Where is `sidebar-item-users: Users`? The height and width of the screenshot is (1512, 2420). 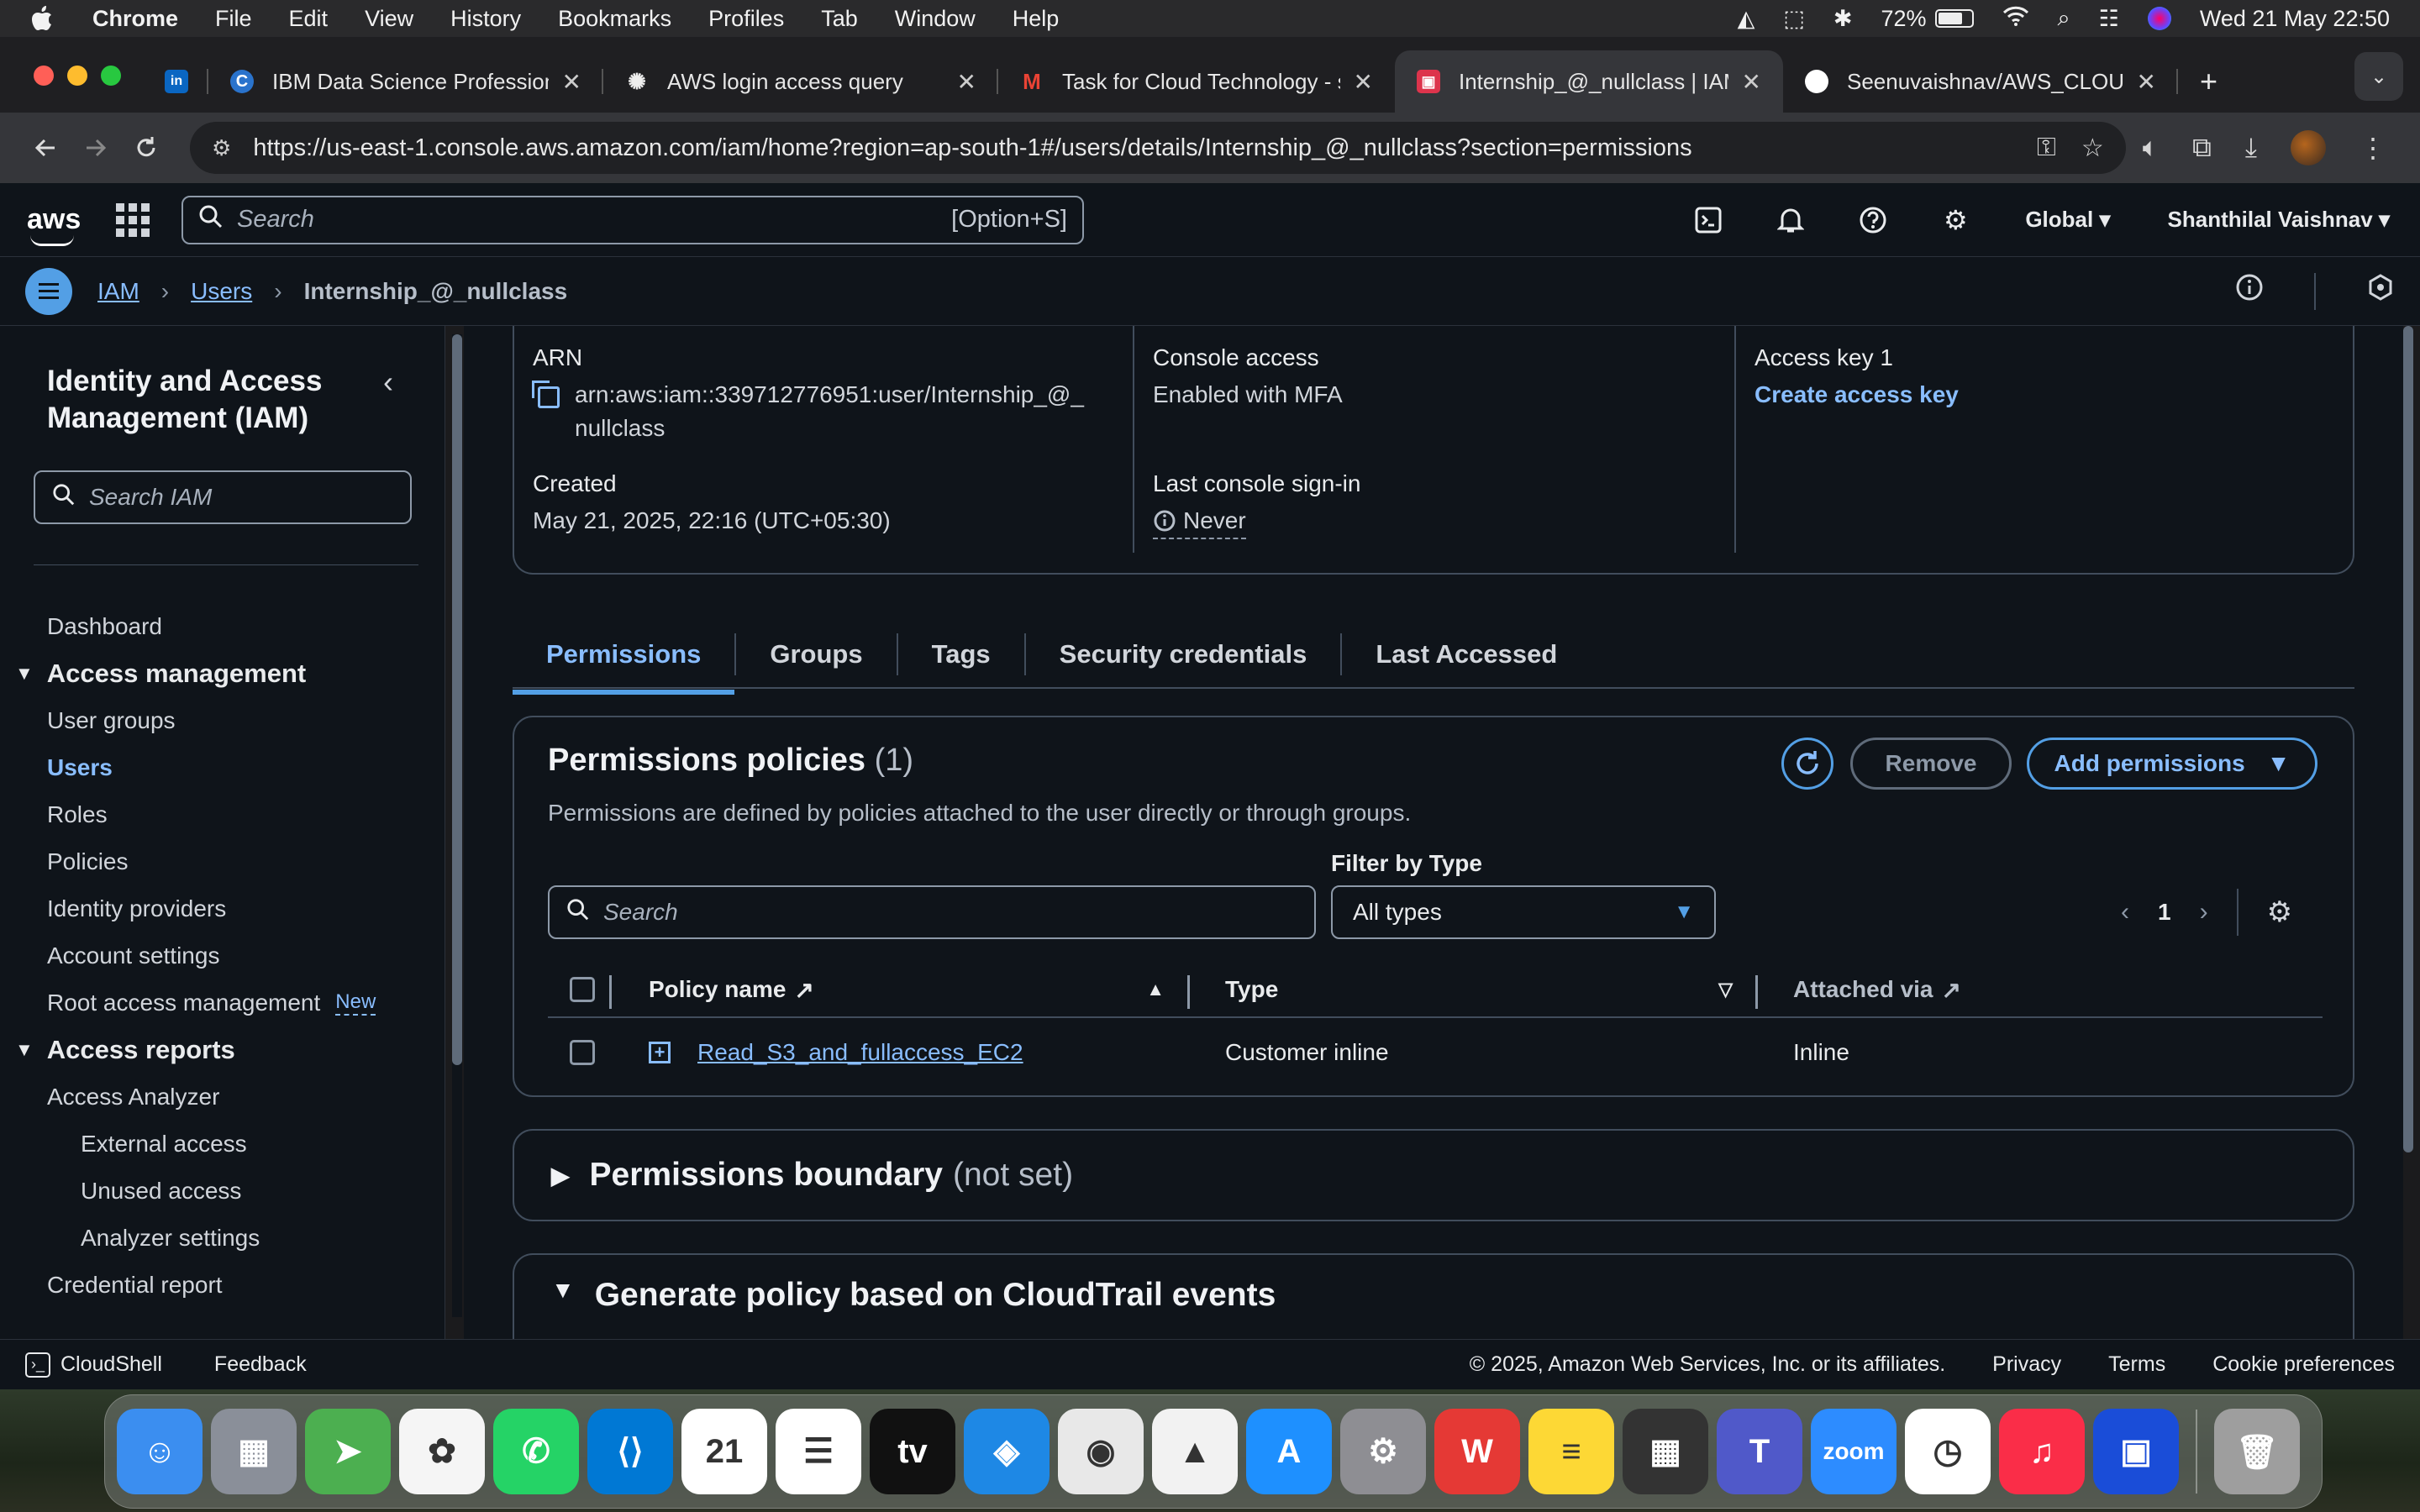
sidebar-item-users: Users is located at coordinates (223, 767).